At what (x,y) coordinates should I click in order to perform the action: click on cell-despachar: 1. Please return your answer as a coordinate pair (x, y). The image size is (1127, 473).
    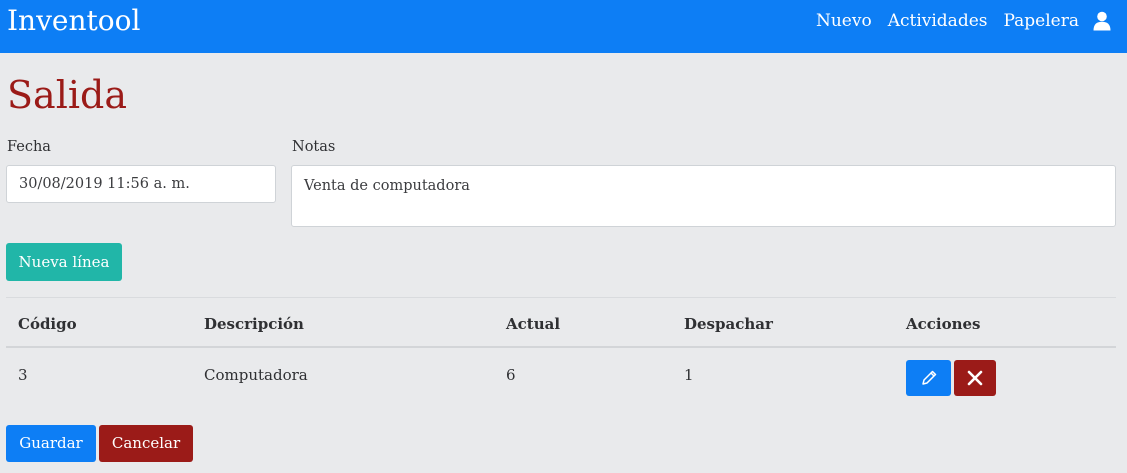
    Looking at the image, I should click on (689, 375).